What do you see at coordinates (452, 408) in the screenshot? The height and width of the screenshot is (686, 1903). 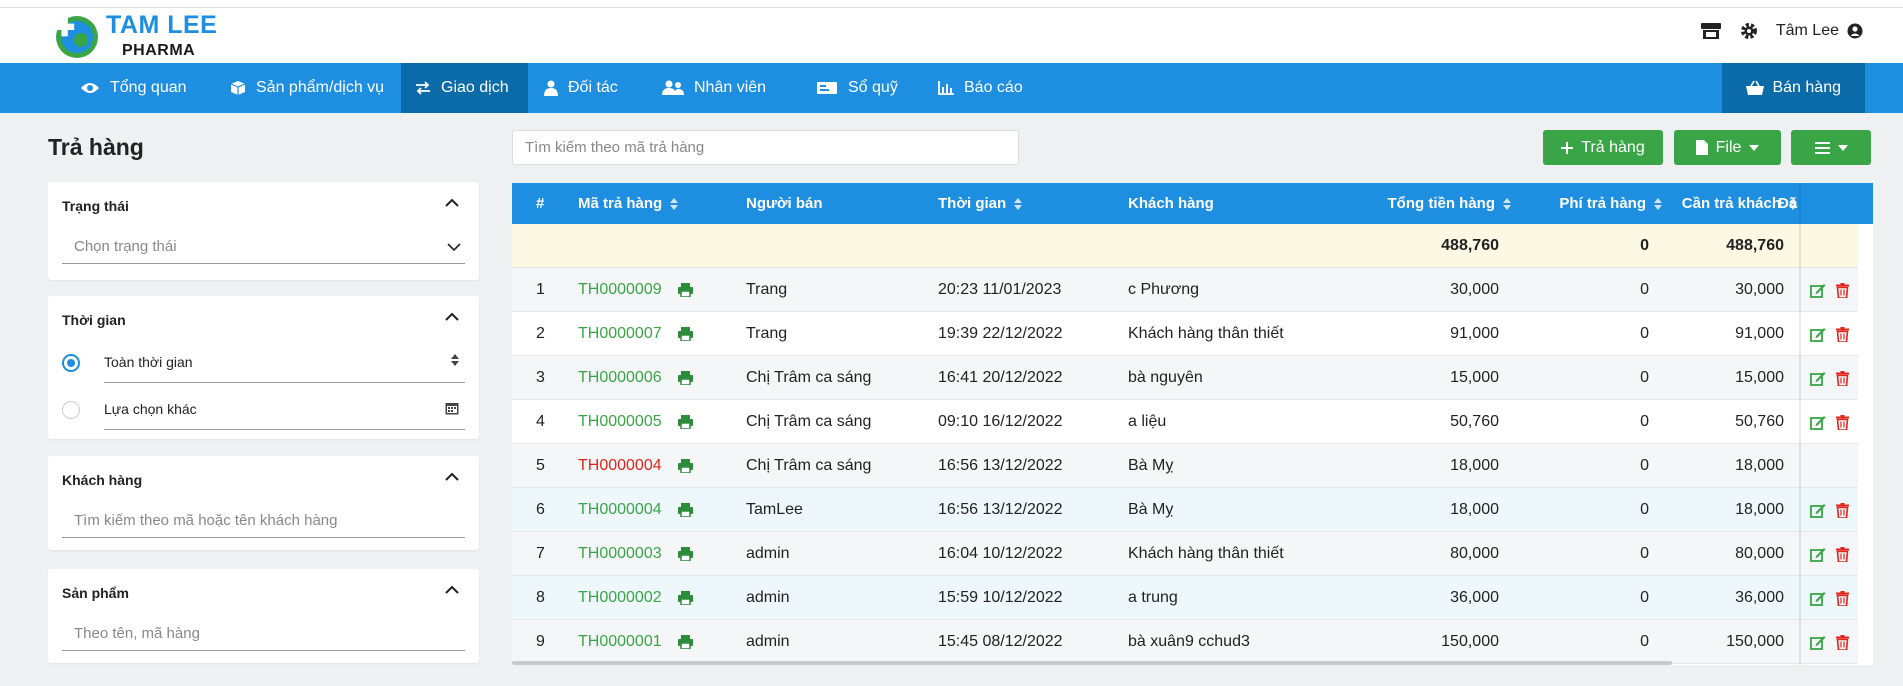 I see `calendar-icon` at bounding box center [452, 408].